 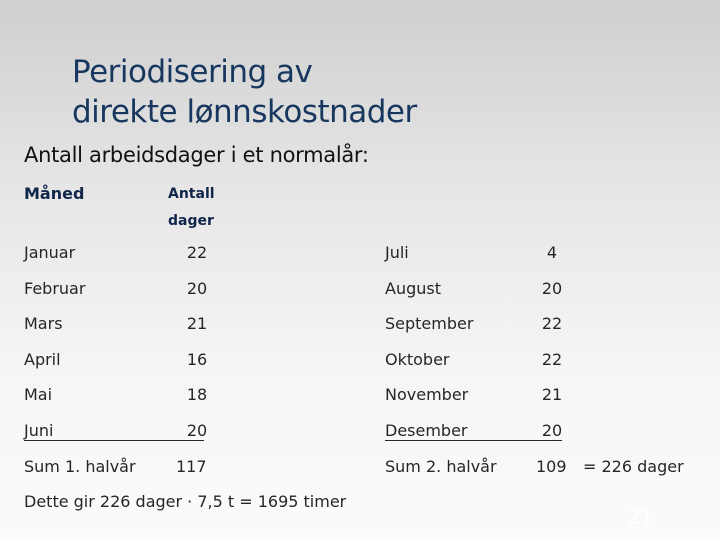 I want to click on header-days-2: dager, so click(x=191, y=221).